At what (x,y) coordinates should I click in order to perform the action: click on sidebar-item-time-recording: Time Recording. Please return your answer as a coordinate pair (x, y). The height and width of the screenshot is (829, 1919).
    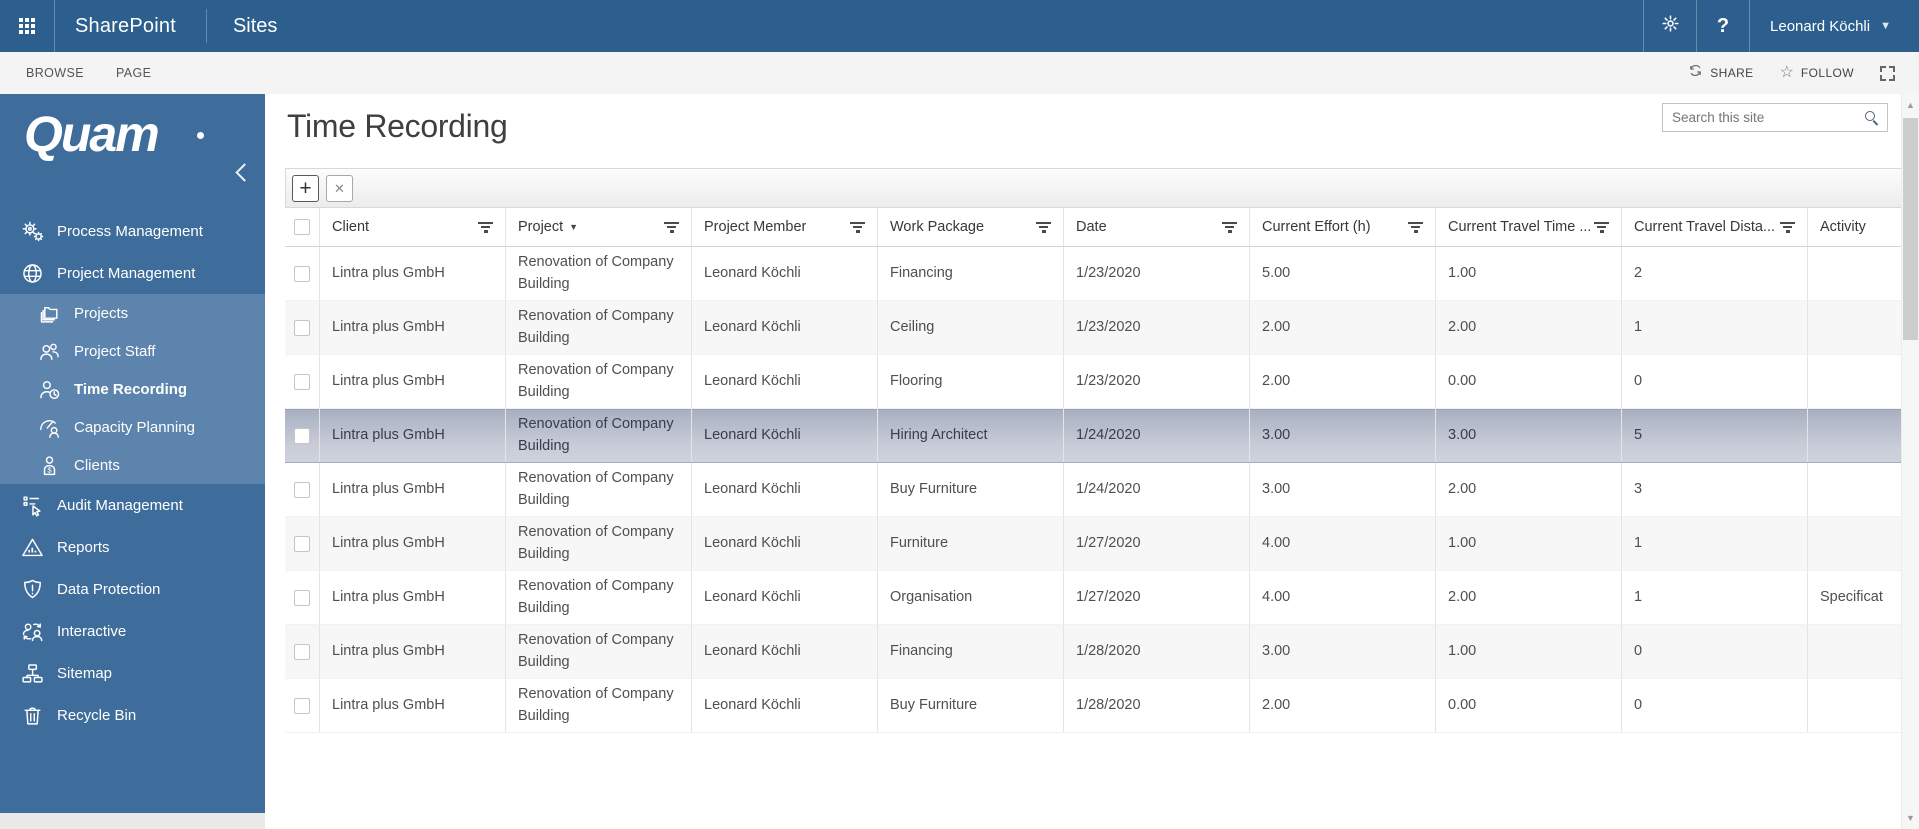
    Looking at the image, I should click on (132, 389).